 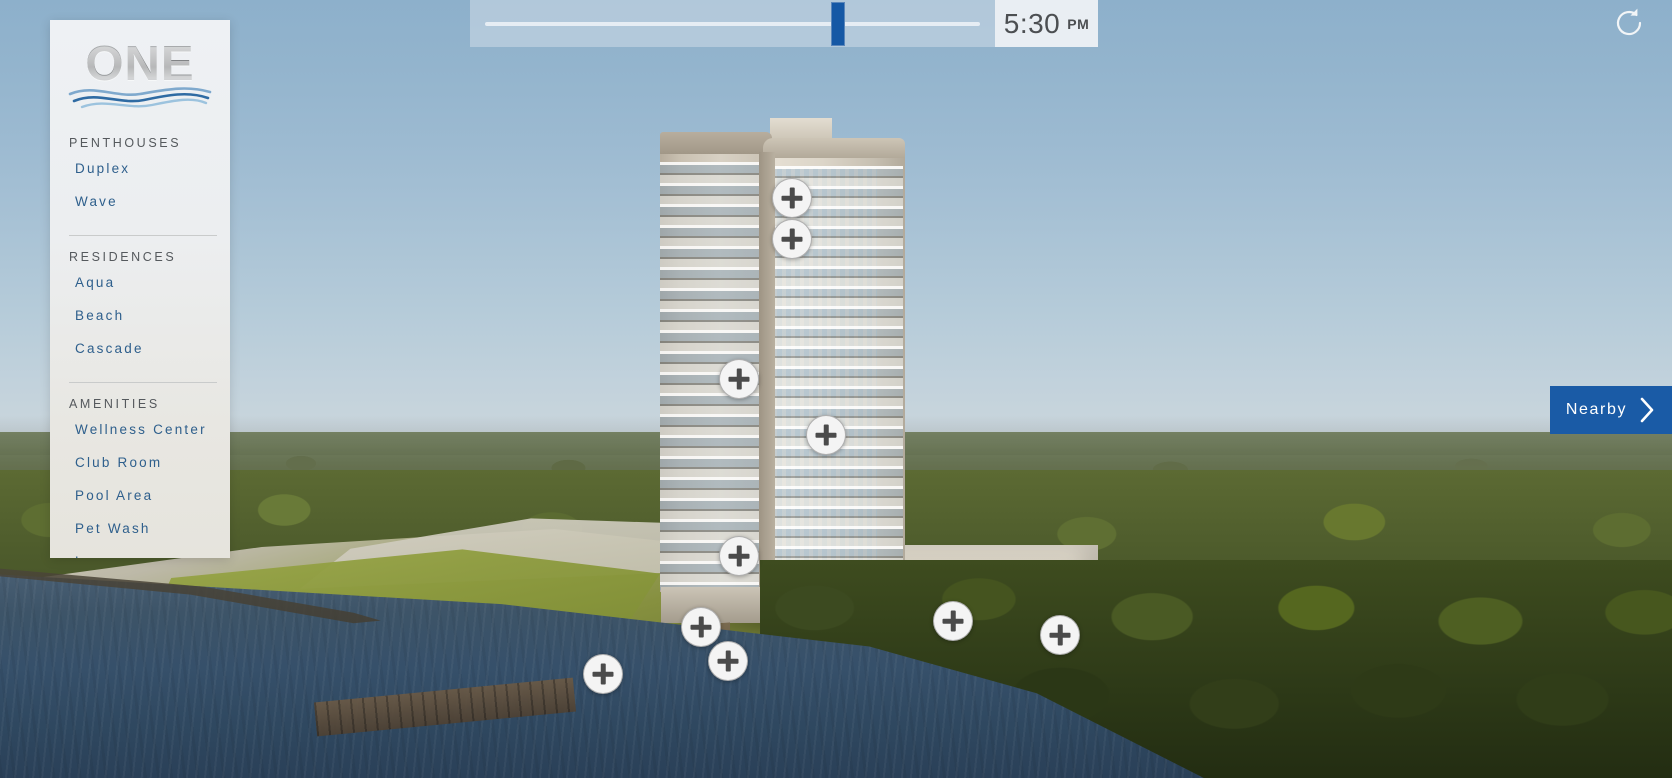 What do you see at coordinates (140, 97) in the screenshot?
I see `wave-lines-icon` at bounding box center [140, 97].